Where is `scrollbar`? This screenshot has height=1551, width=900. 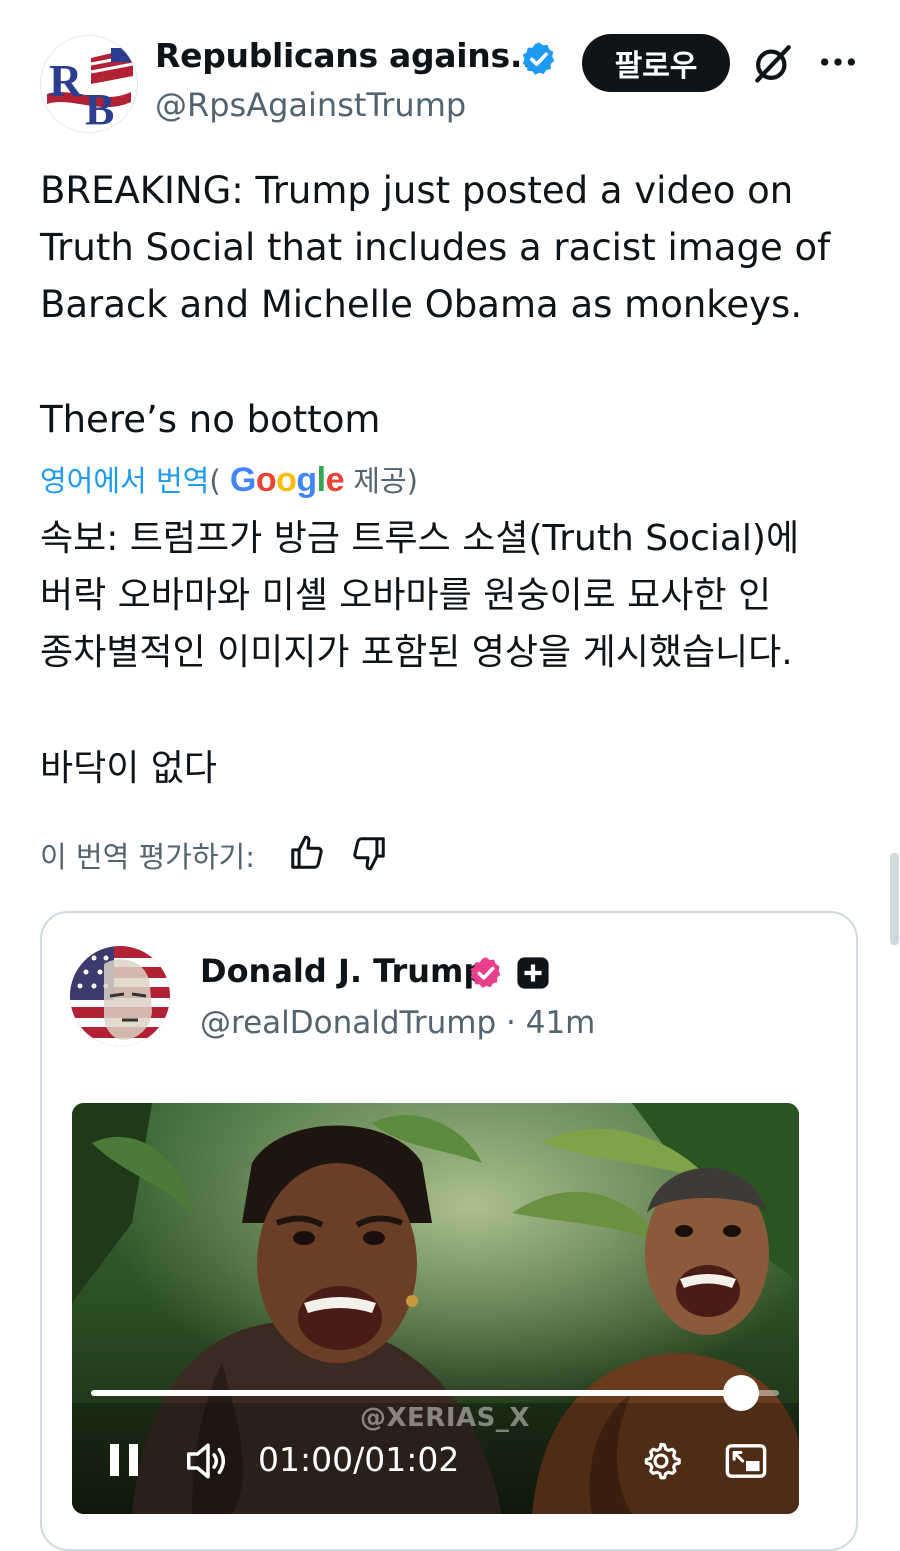
scrollbar is located at coordinates (894, 899).